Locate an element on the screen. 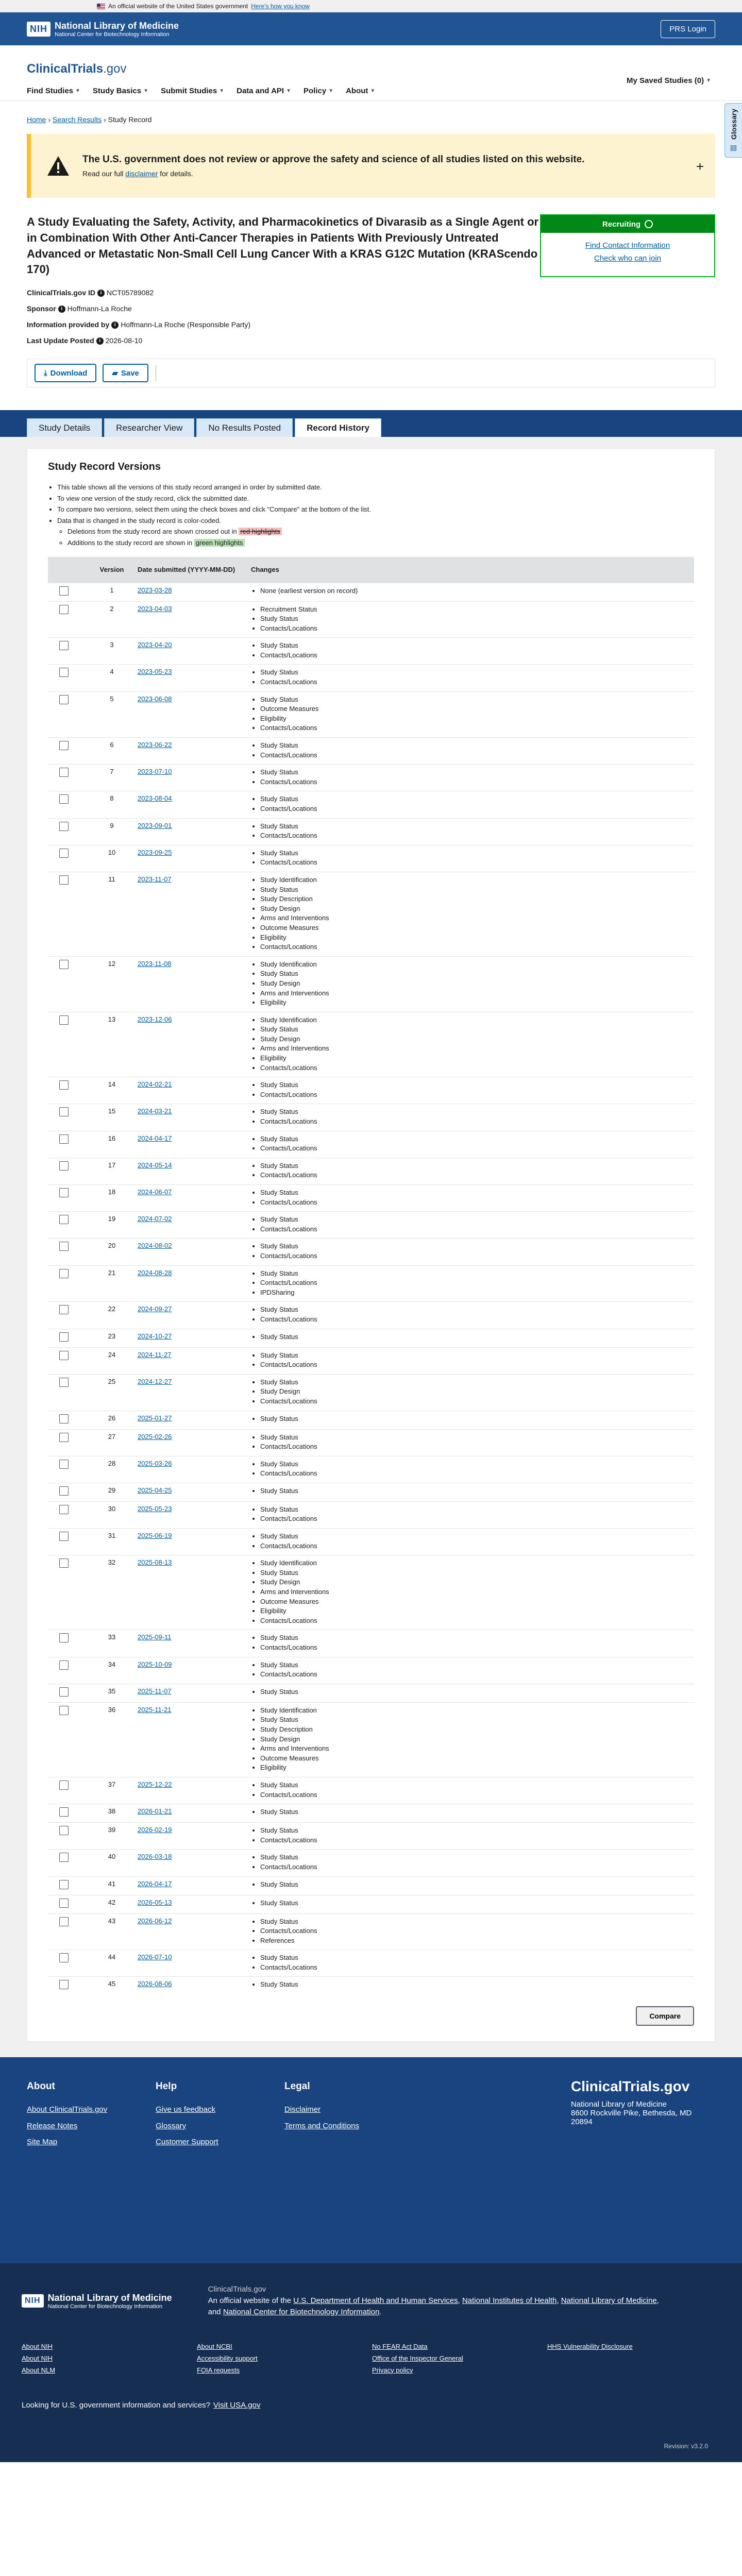 This screenshot has width=742, height=2576. prs-login-button: PRS Login is located at coordinates (688, 29).